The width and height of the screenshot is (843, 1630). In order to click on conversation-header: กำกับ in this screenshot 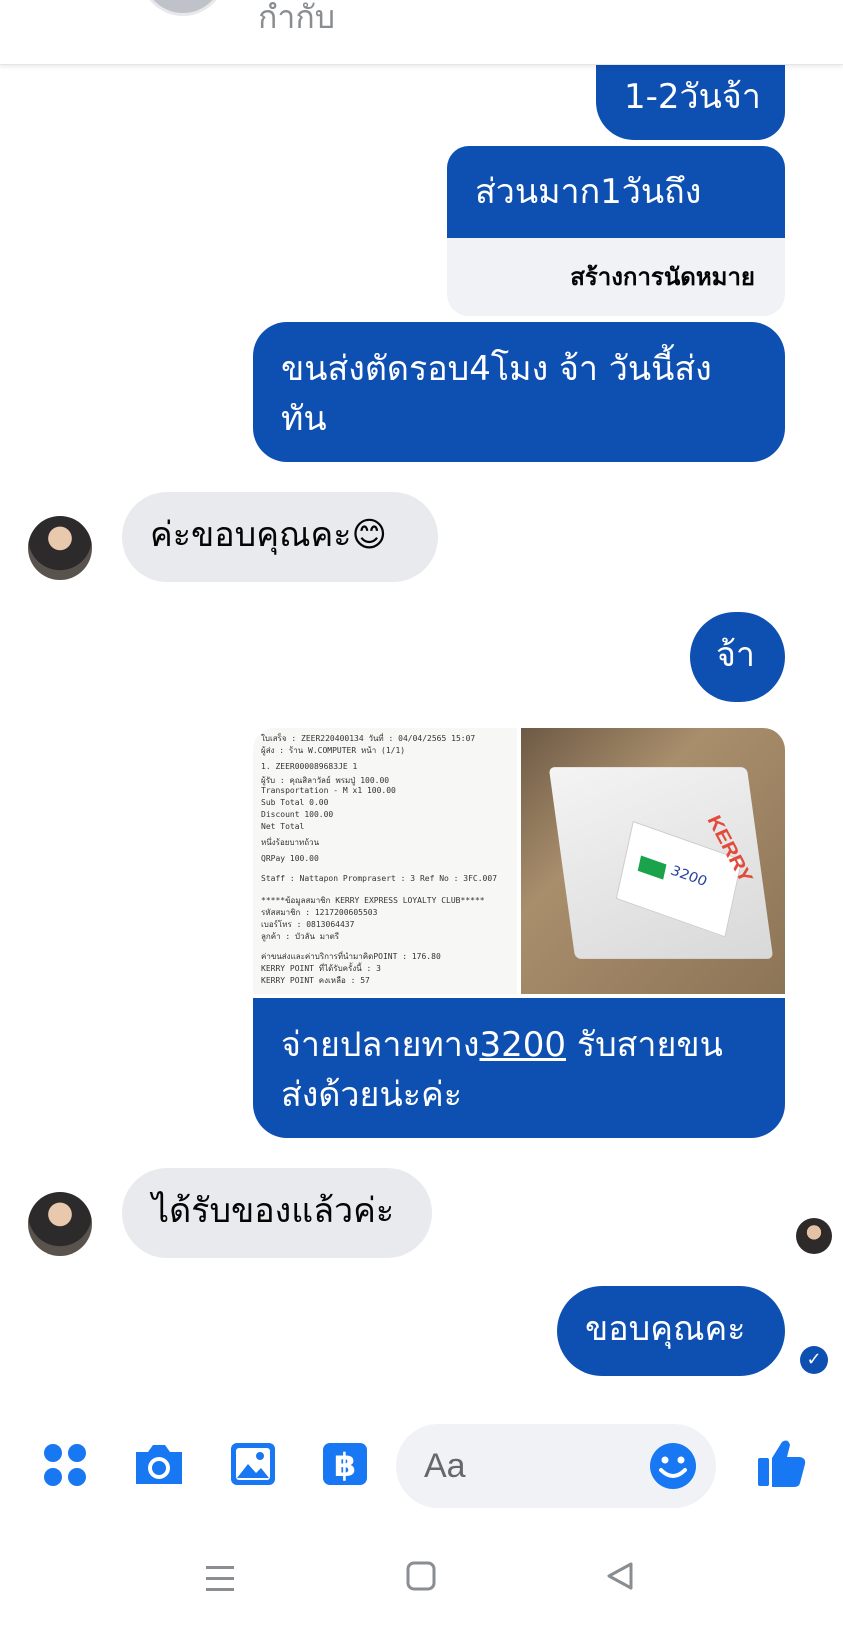, I will do `click(421, 32)`.